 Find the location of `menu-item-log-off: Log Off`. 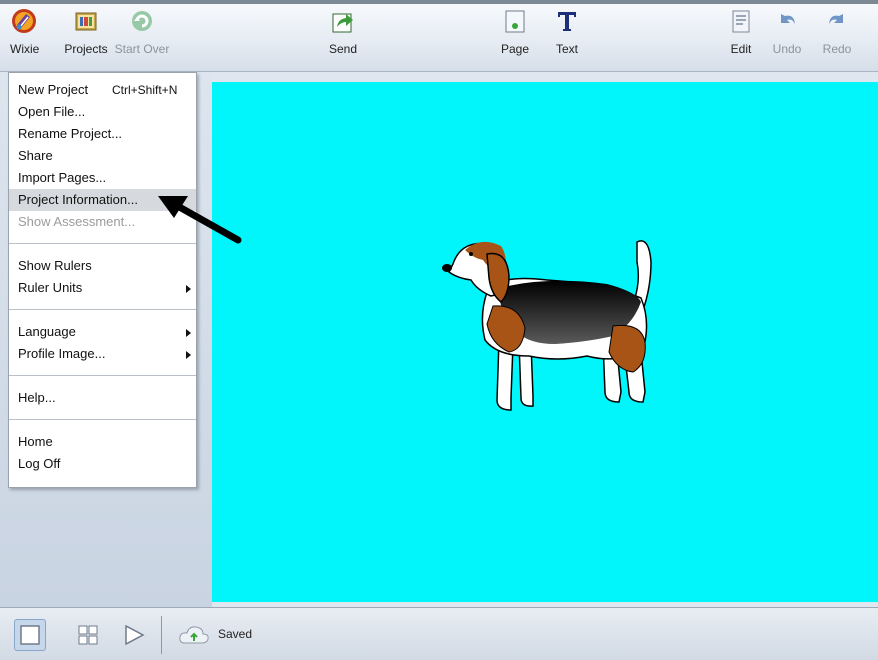

menu-item-log-off: Log Off is located at coordinates (102, 464).